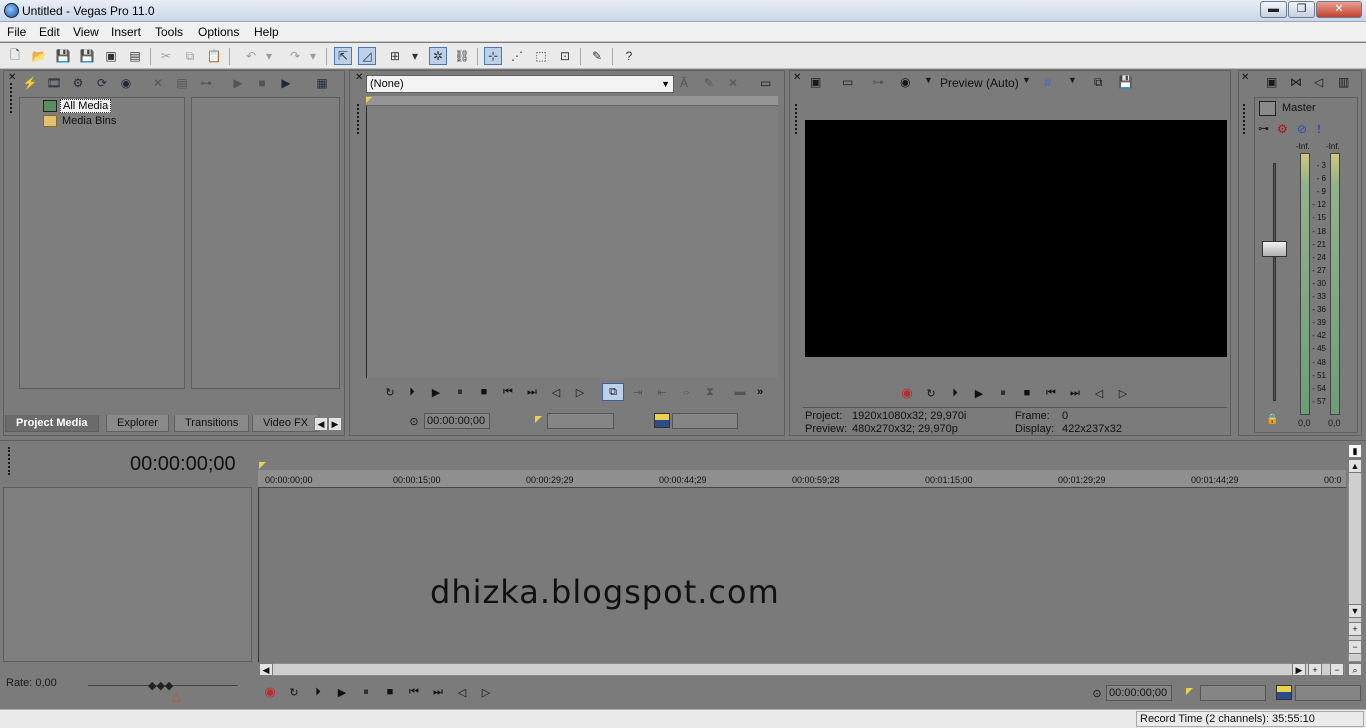 This screenshot has width=1366, height=728. I want to click on copy-icon: ⧉, so click(190, 56).